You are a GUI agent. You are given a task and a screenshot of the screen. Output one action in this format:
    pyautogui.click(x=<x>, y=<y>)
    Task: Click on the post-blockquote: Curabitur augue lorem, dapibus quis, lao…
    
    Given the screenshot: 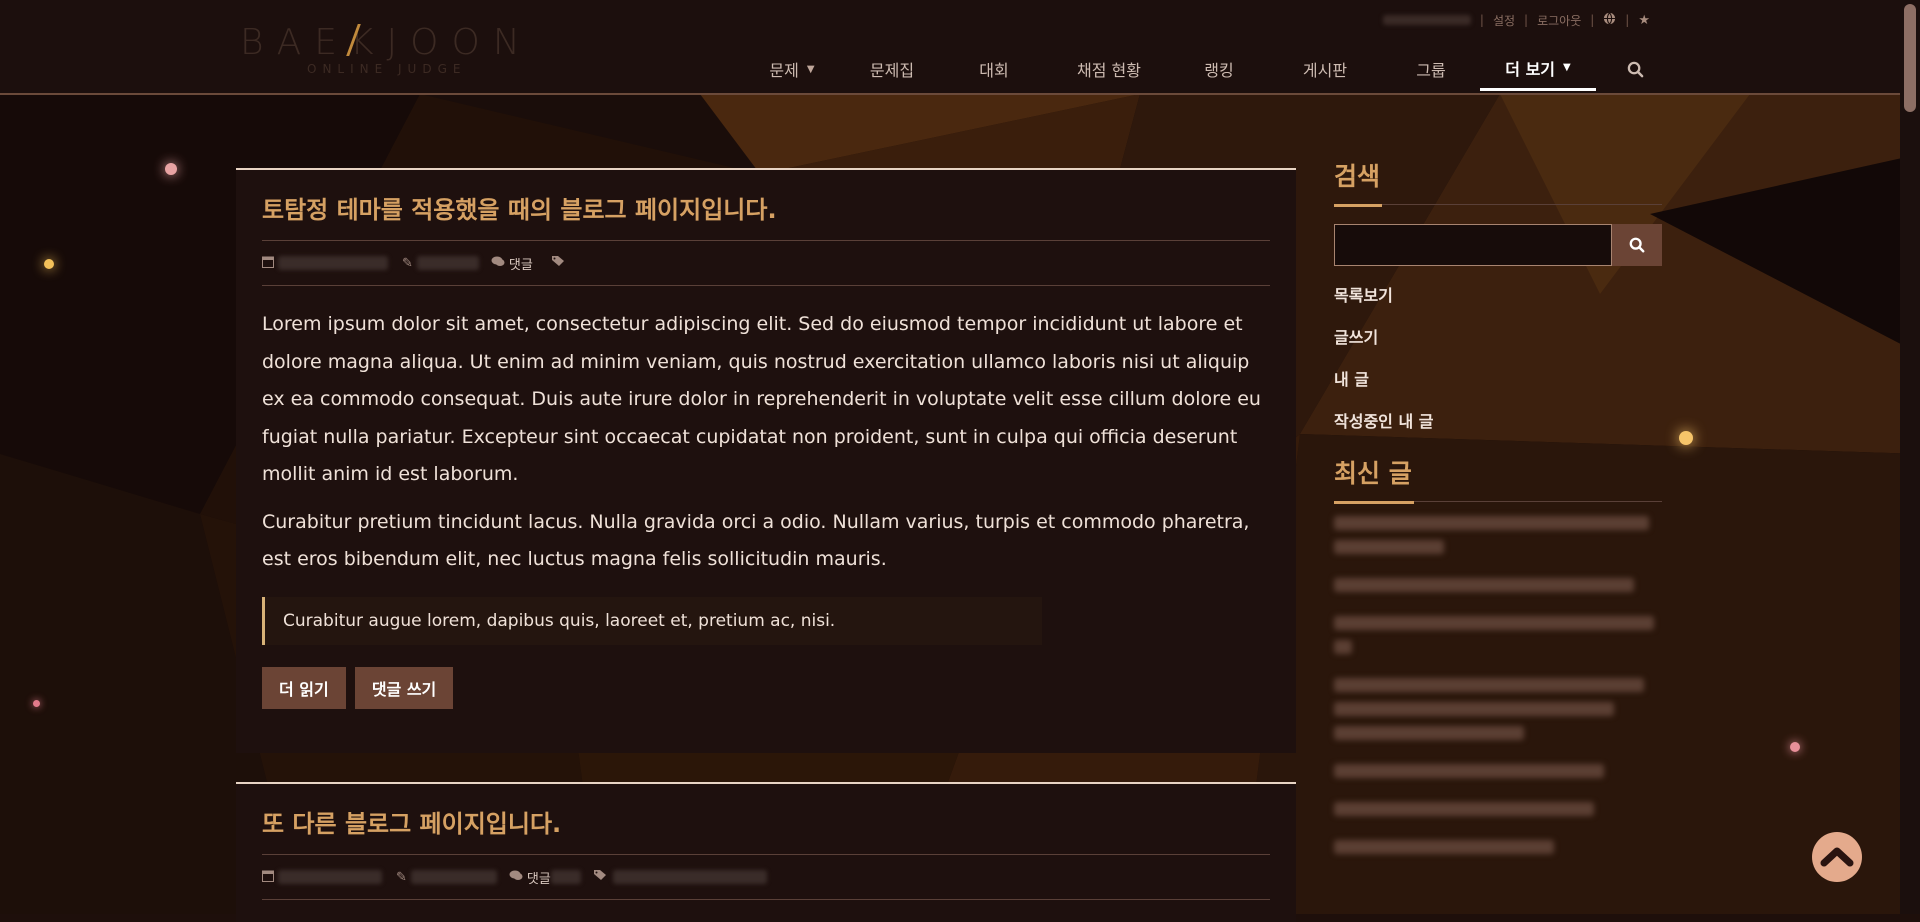 What is the action you would take?
    pyautogui.click(x=652, y=620)
    